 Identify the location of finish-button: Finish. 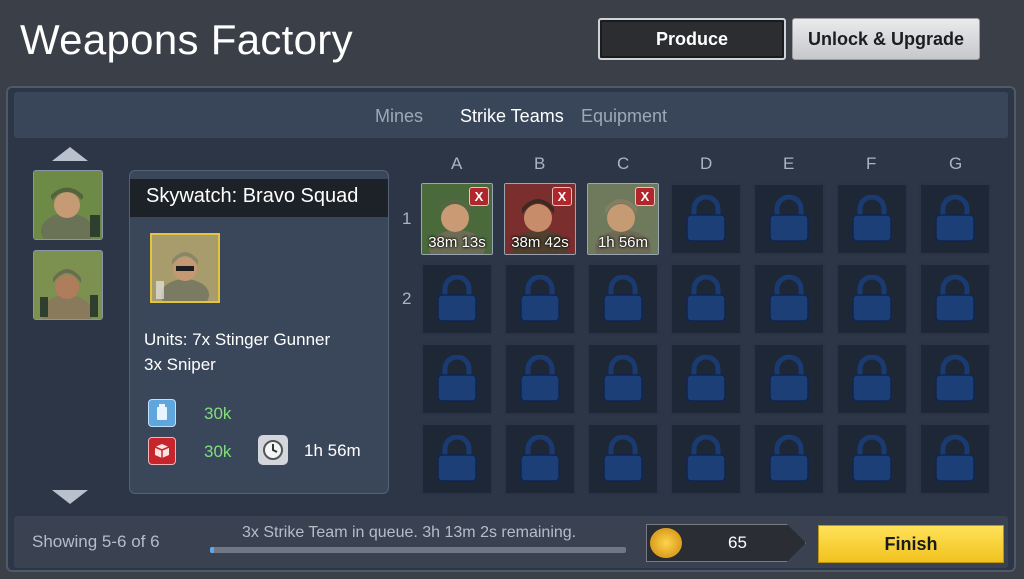
(911, 544).